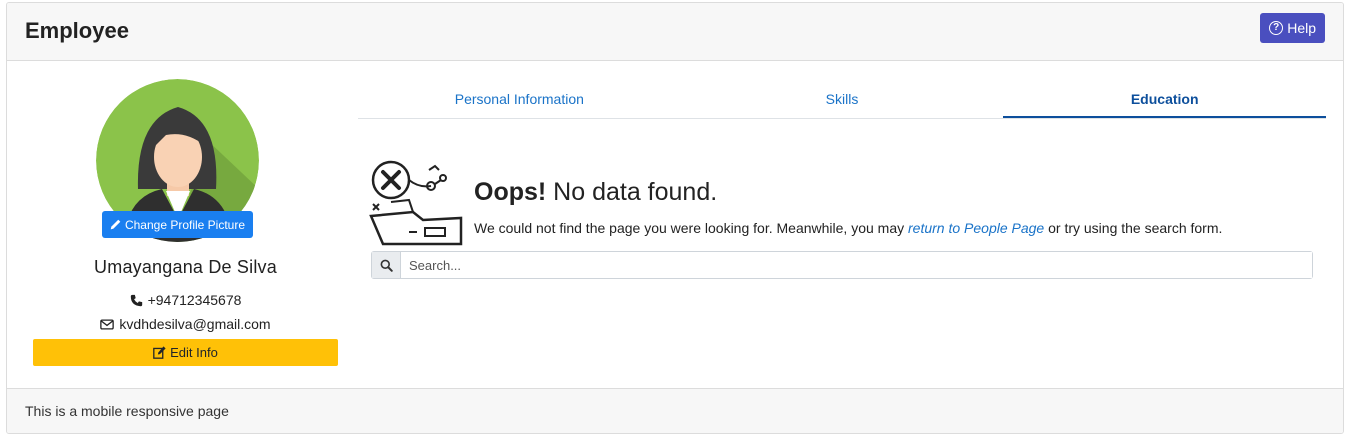  Describe the element at coordinates (856, 265) in the screenshot. I see `search-input` at that location.